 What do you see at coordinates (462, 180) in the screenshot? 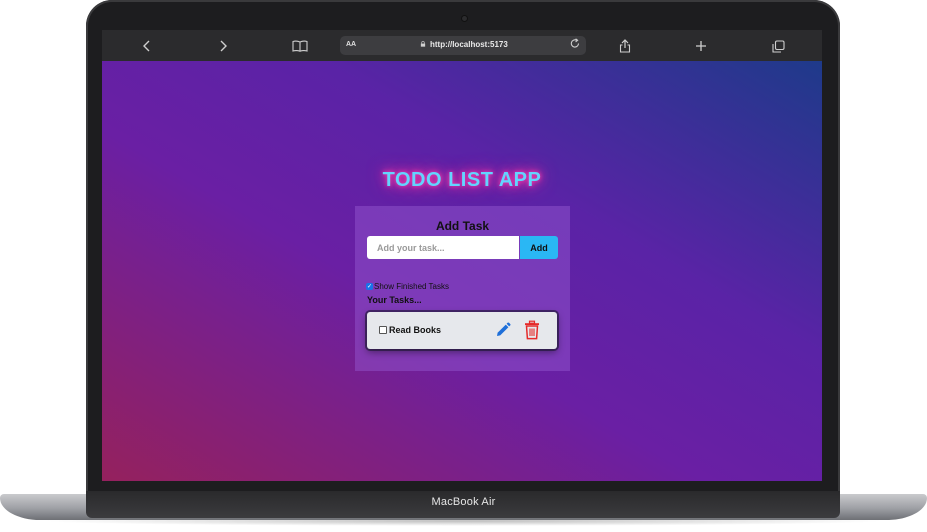
I see `app-title: TODO LIST APP` at bounding box center [462, 180].